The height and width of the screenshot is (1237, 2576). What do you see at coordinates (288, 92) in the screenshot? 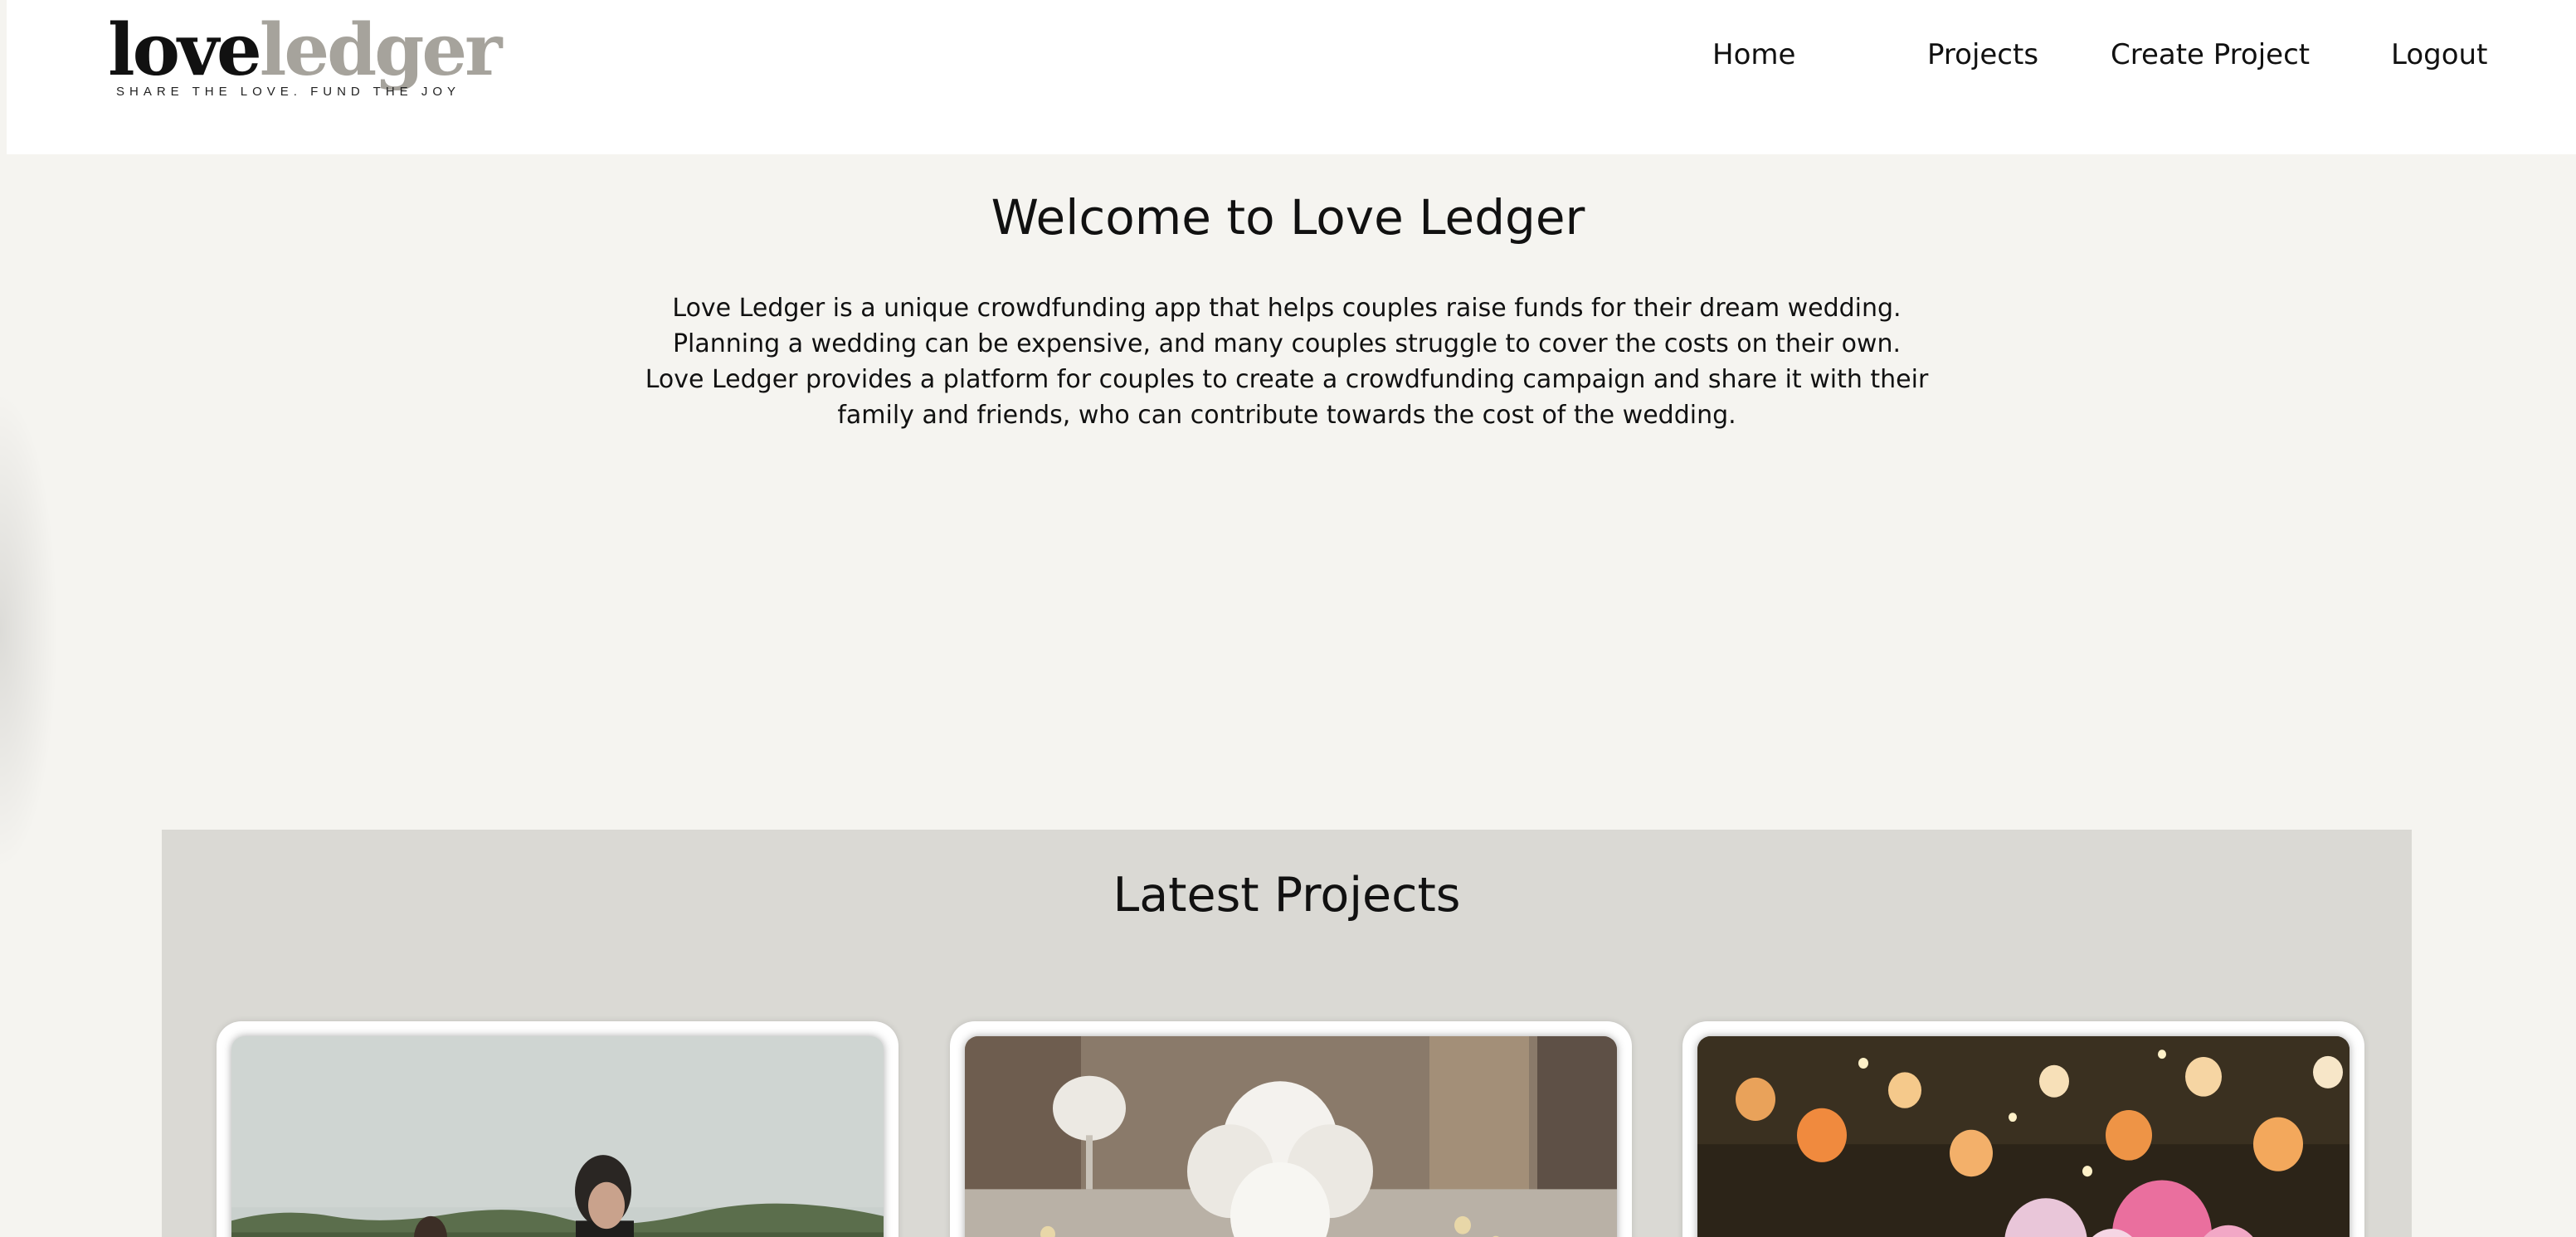
I see `logo-tagline: SHARE THE LOVE. FUND THE JOY` at bounding box center [288, 92].